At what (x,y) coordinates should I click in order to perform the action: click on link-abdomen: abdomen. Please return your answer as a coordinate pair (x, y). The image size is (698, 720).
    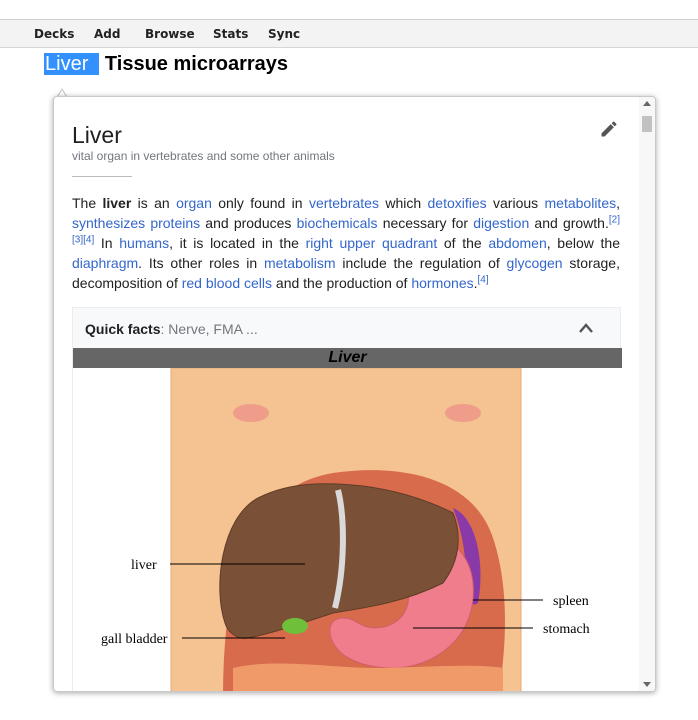
    Looking at the image, I should click on (517, 243).